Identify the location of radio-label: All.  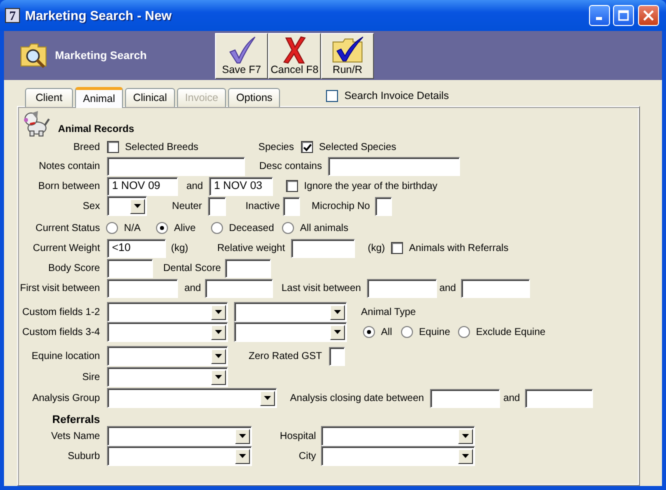
(386, 332).